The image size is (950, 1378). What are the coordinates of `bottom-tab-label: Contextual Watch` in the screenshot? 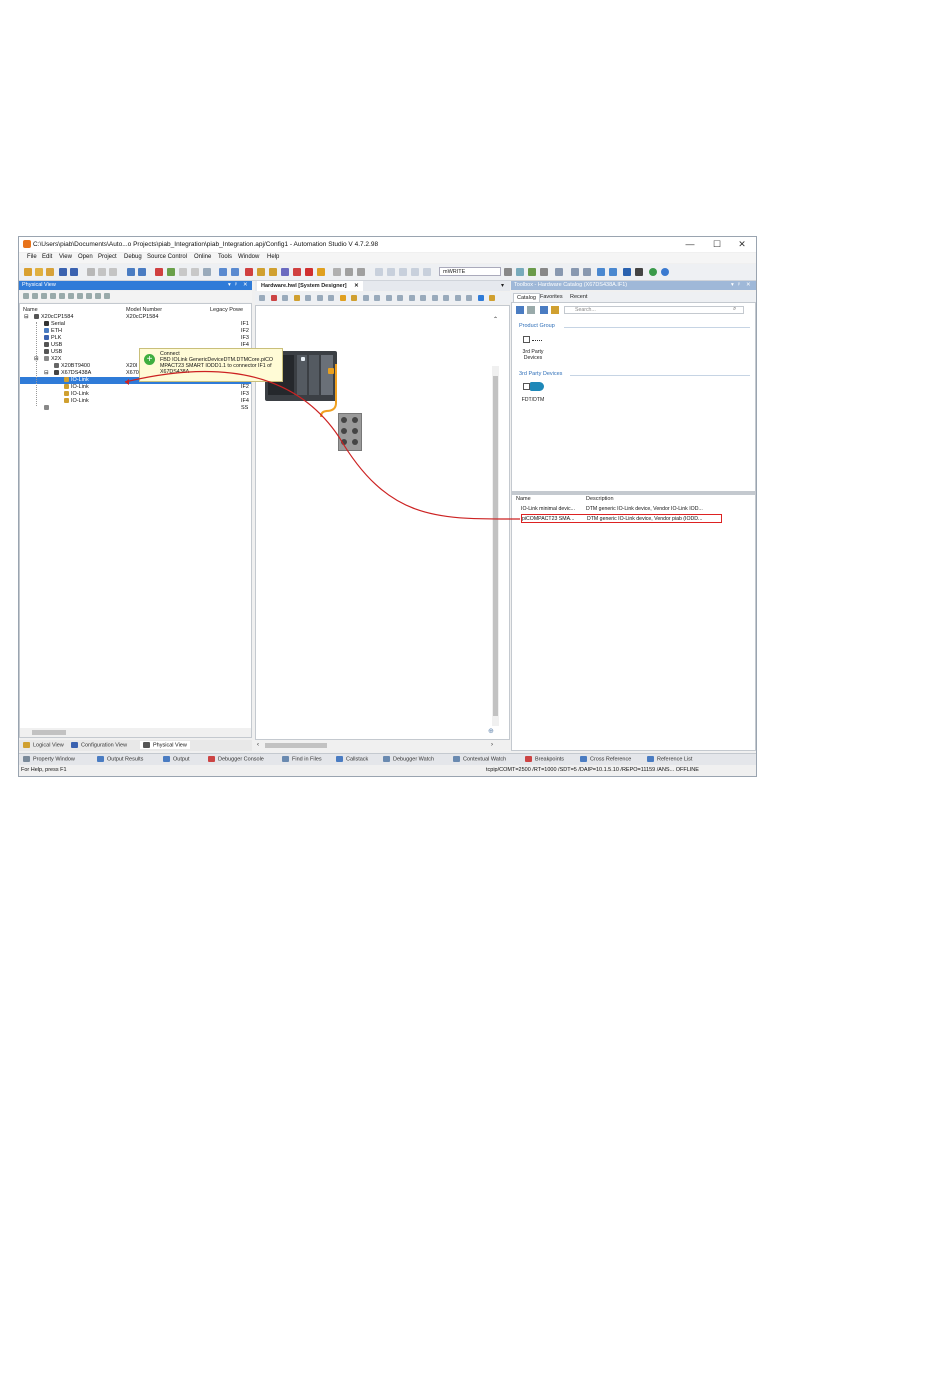 It's located at (485, 759).